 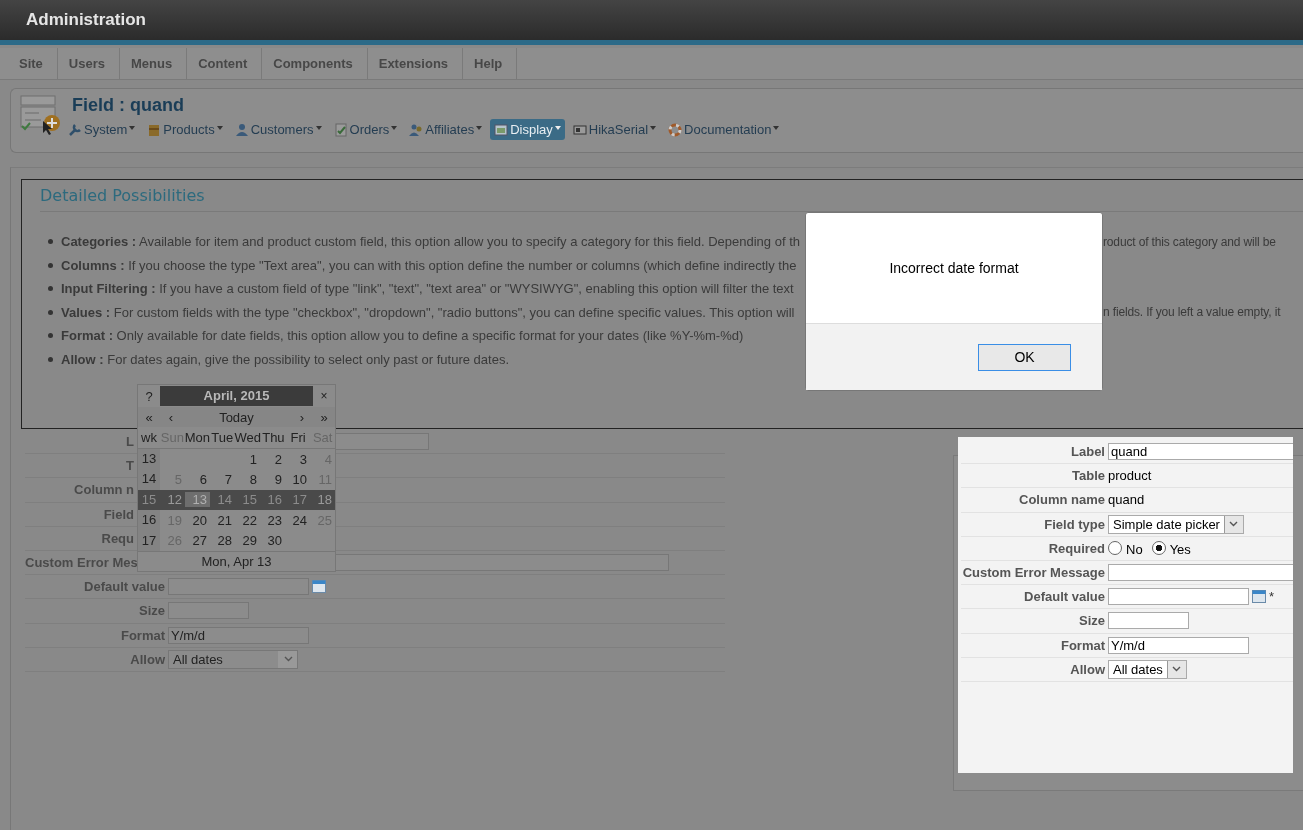 What do you see at coordinates (954, 268) in the screenshot?
I see `alert-message: Incorrect date format` at bounding box center [954, 268].